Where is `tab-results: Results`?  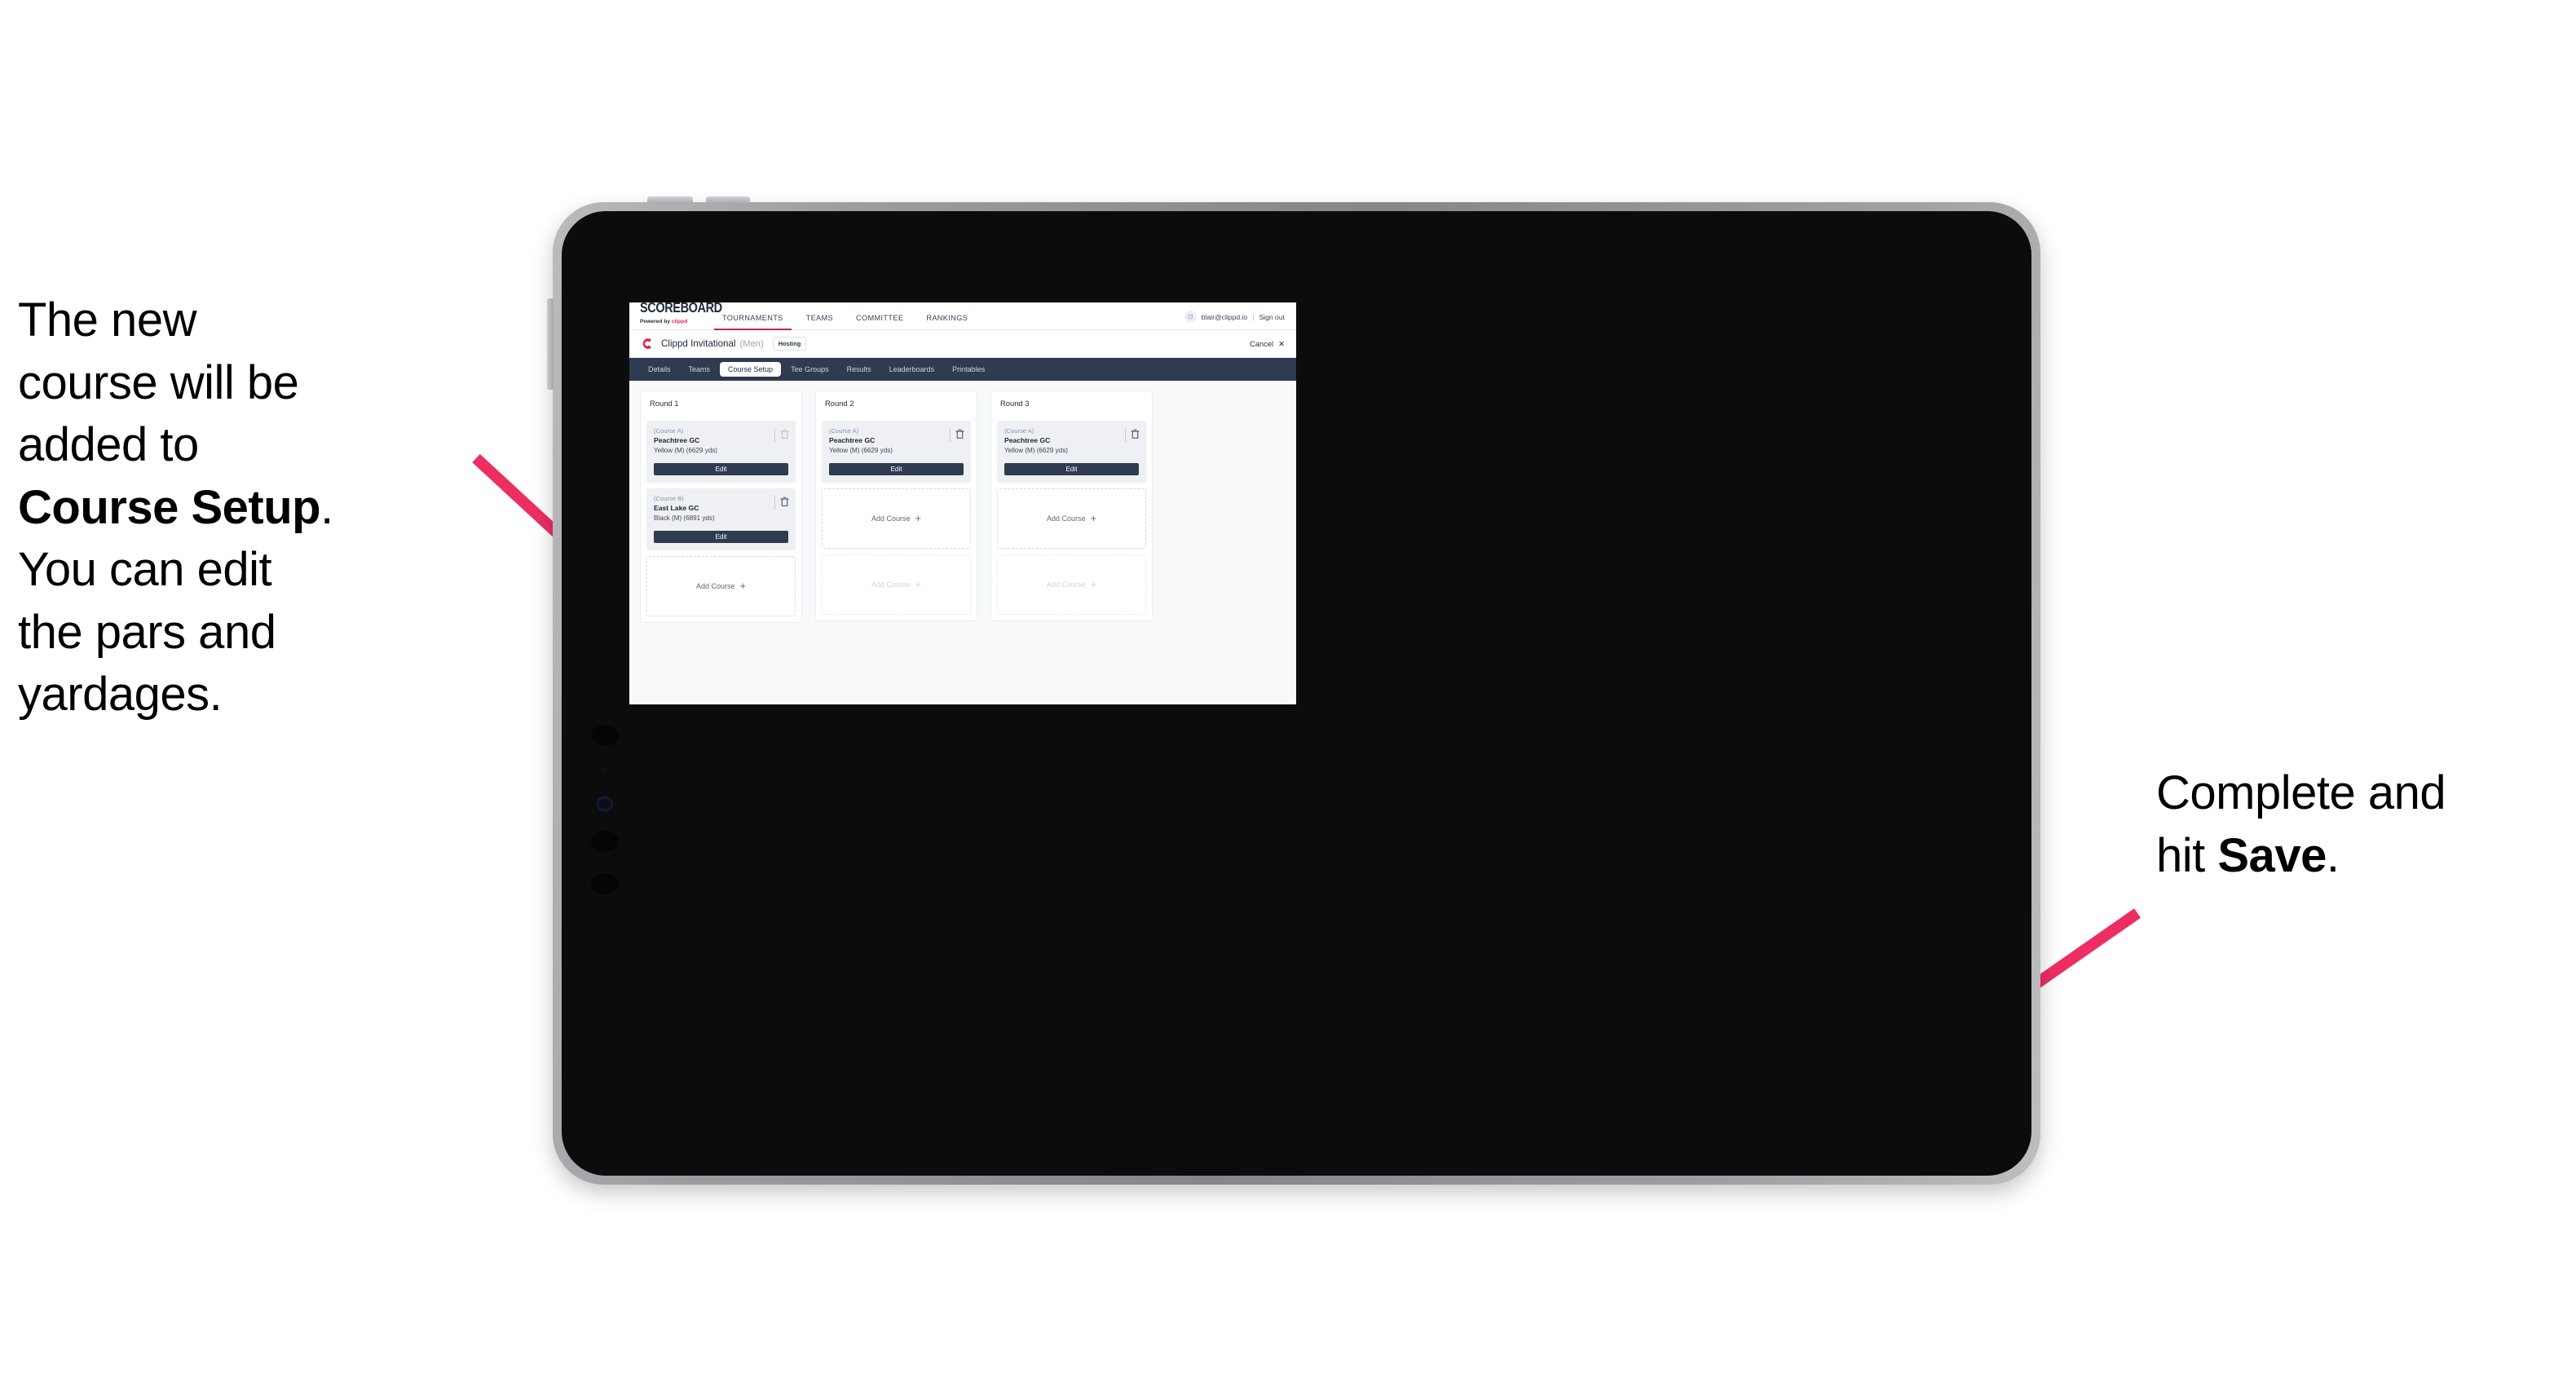
tab-results: Results is located at coordinates (859, 369).